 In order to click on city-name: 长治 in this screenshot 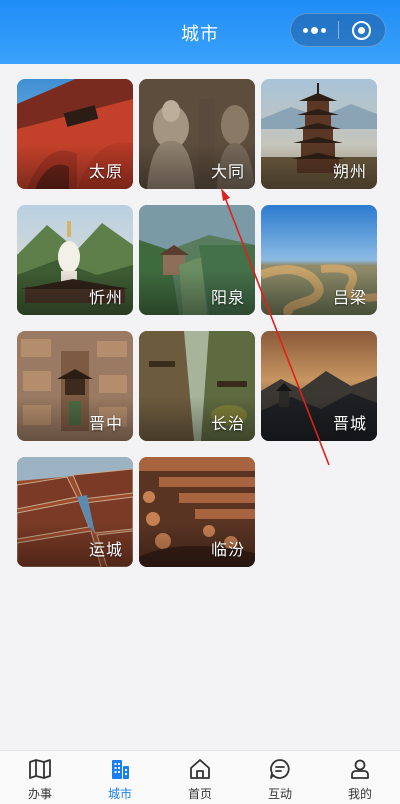, I will do `click(227, 423)`.